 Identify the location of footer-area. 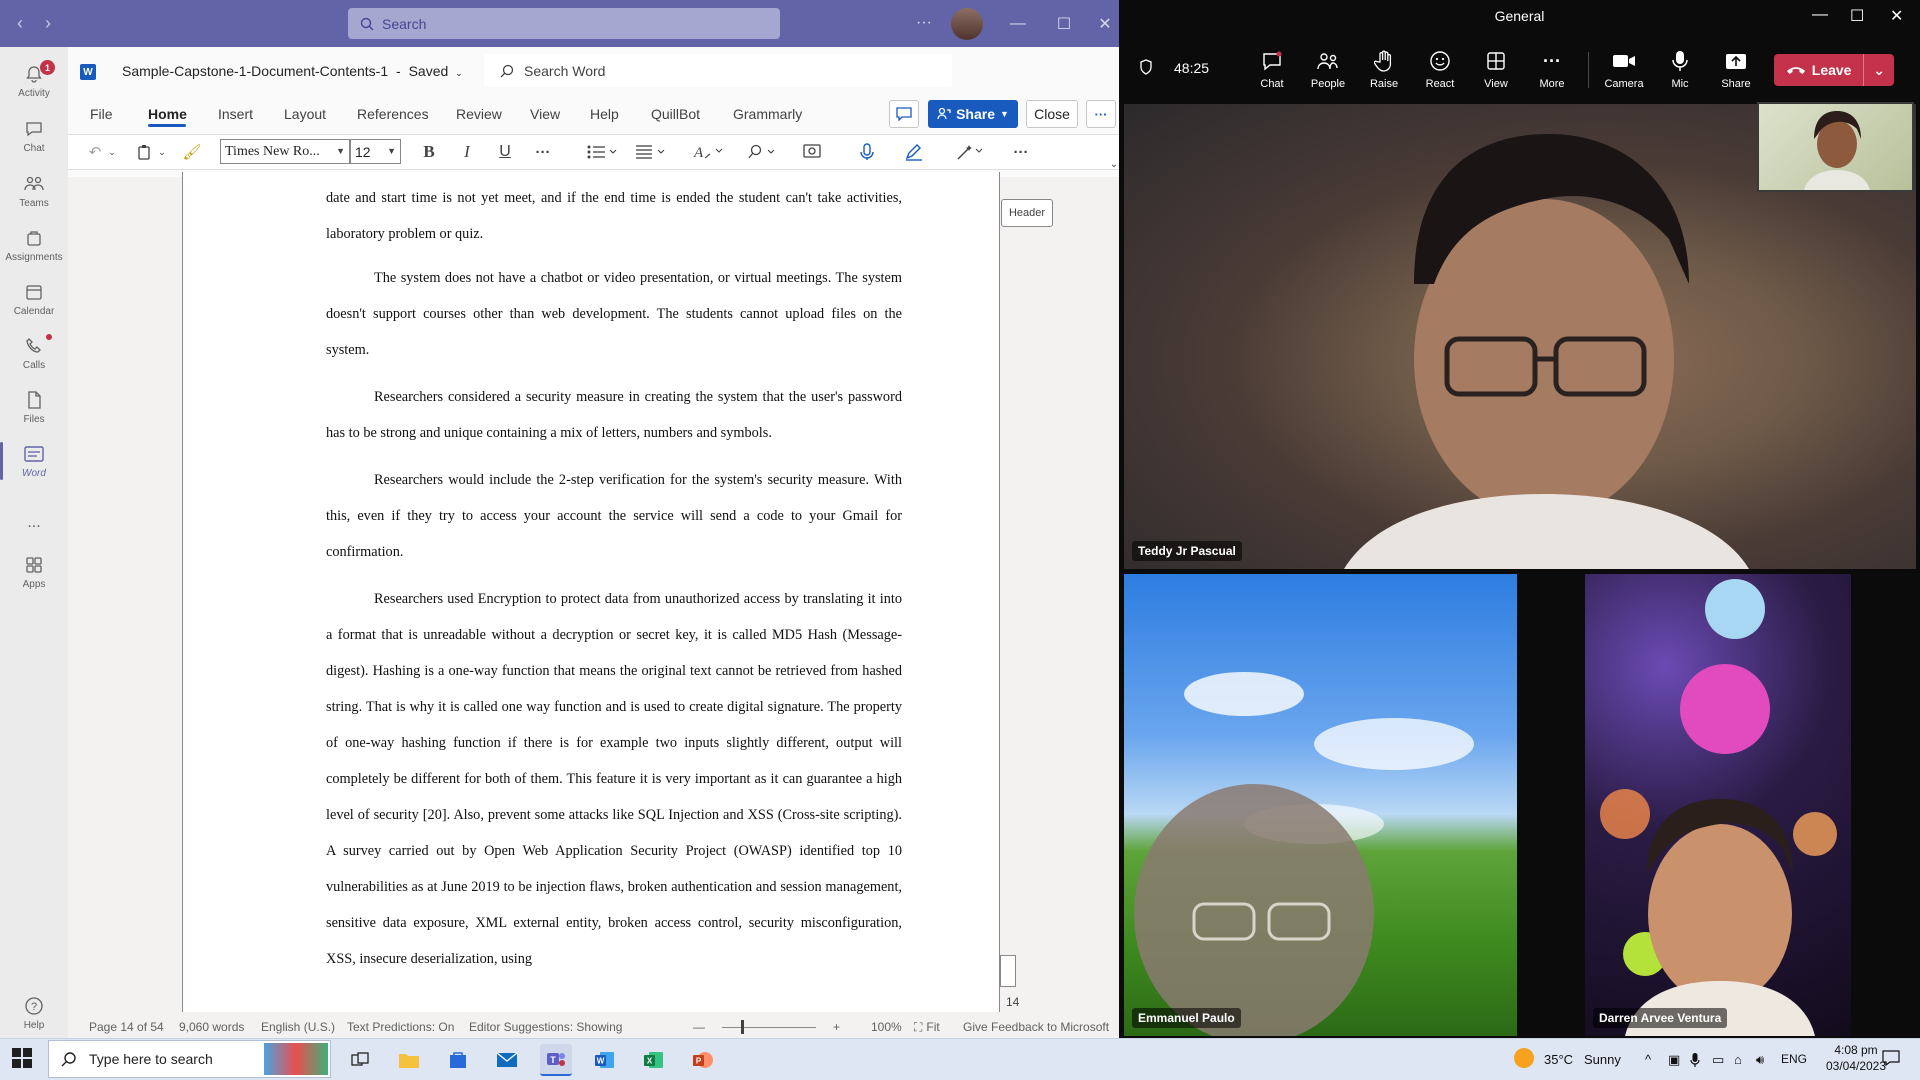
(1008, 971).